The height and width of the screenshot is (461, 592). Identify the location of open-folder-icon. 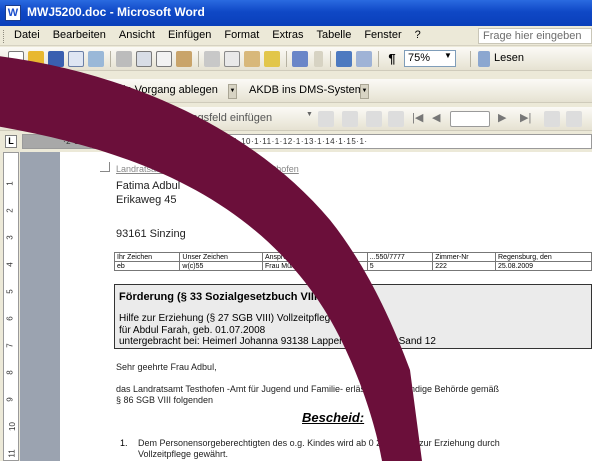
(36, 59).